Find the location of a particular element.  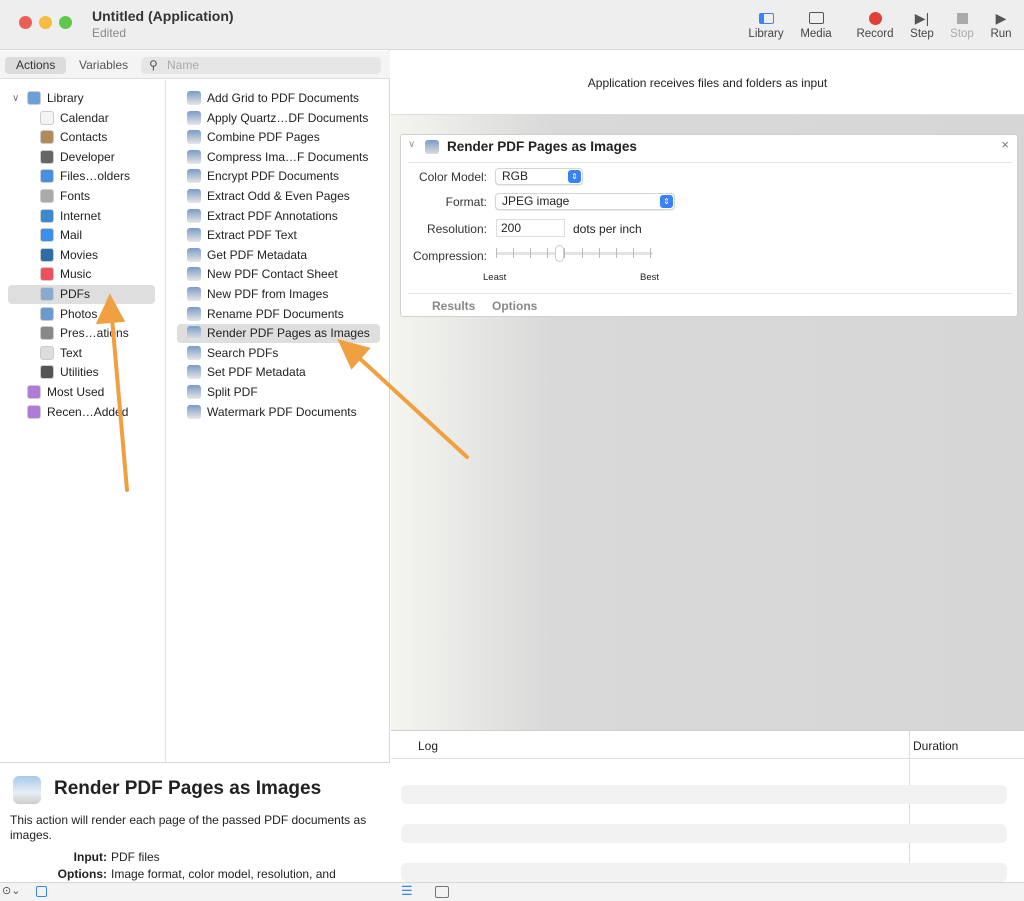

arrow-head is located at coordinates (110, 309).